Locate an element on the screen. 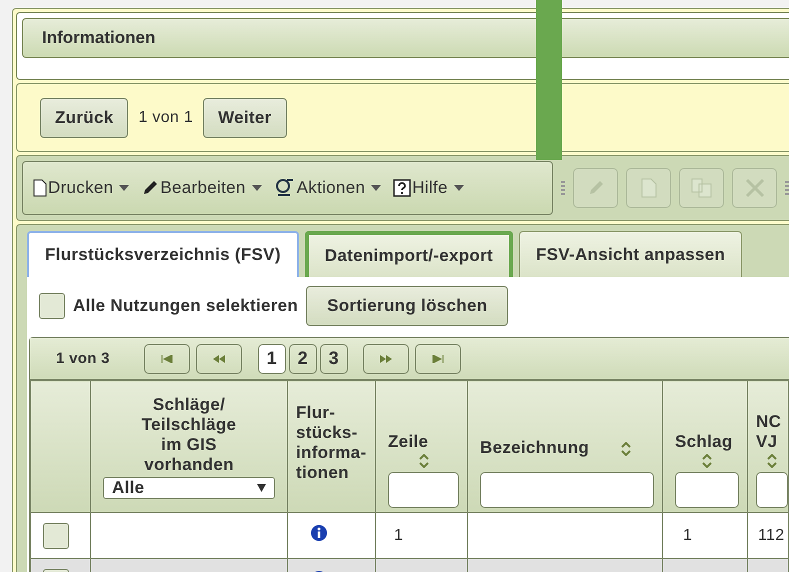  next-page-button is located at coordinates (385, 359).